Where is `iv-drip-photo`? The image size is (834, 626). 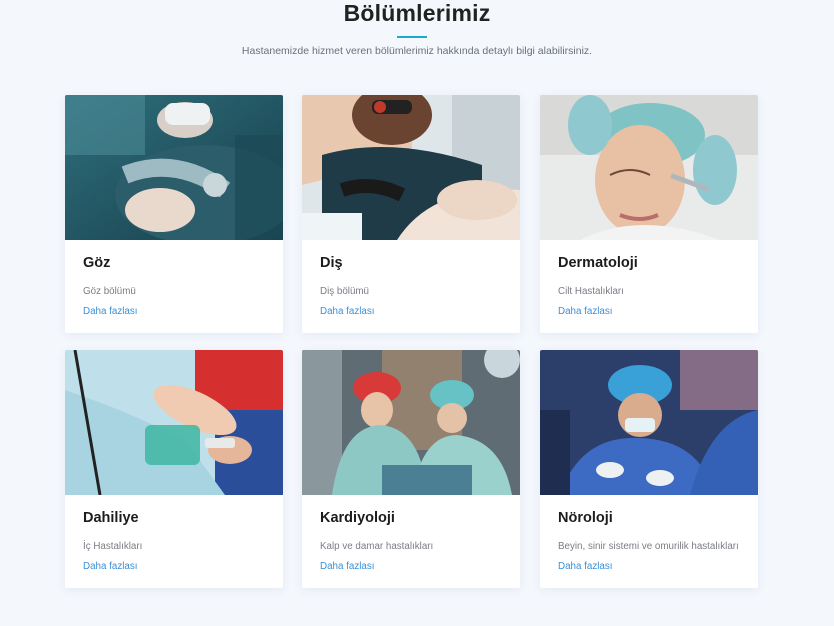
iv-drip-photo is located at coordinates (174, 422).